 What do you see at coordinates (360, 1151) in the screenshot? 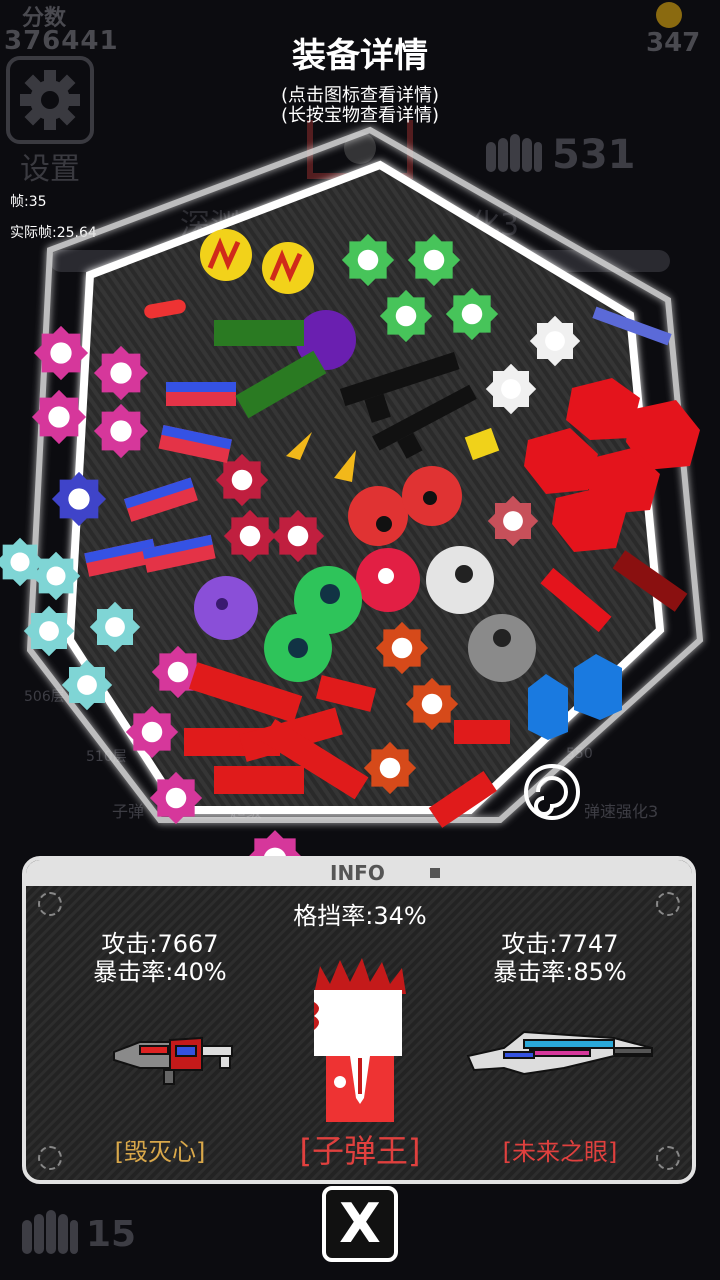
I see `character-name: [子弹王]` at bounding box center [360, 1151].